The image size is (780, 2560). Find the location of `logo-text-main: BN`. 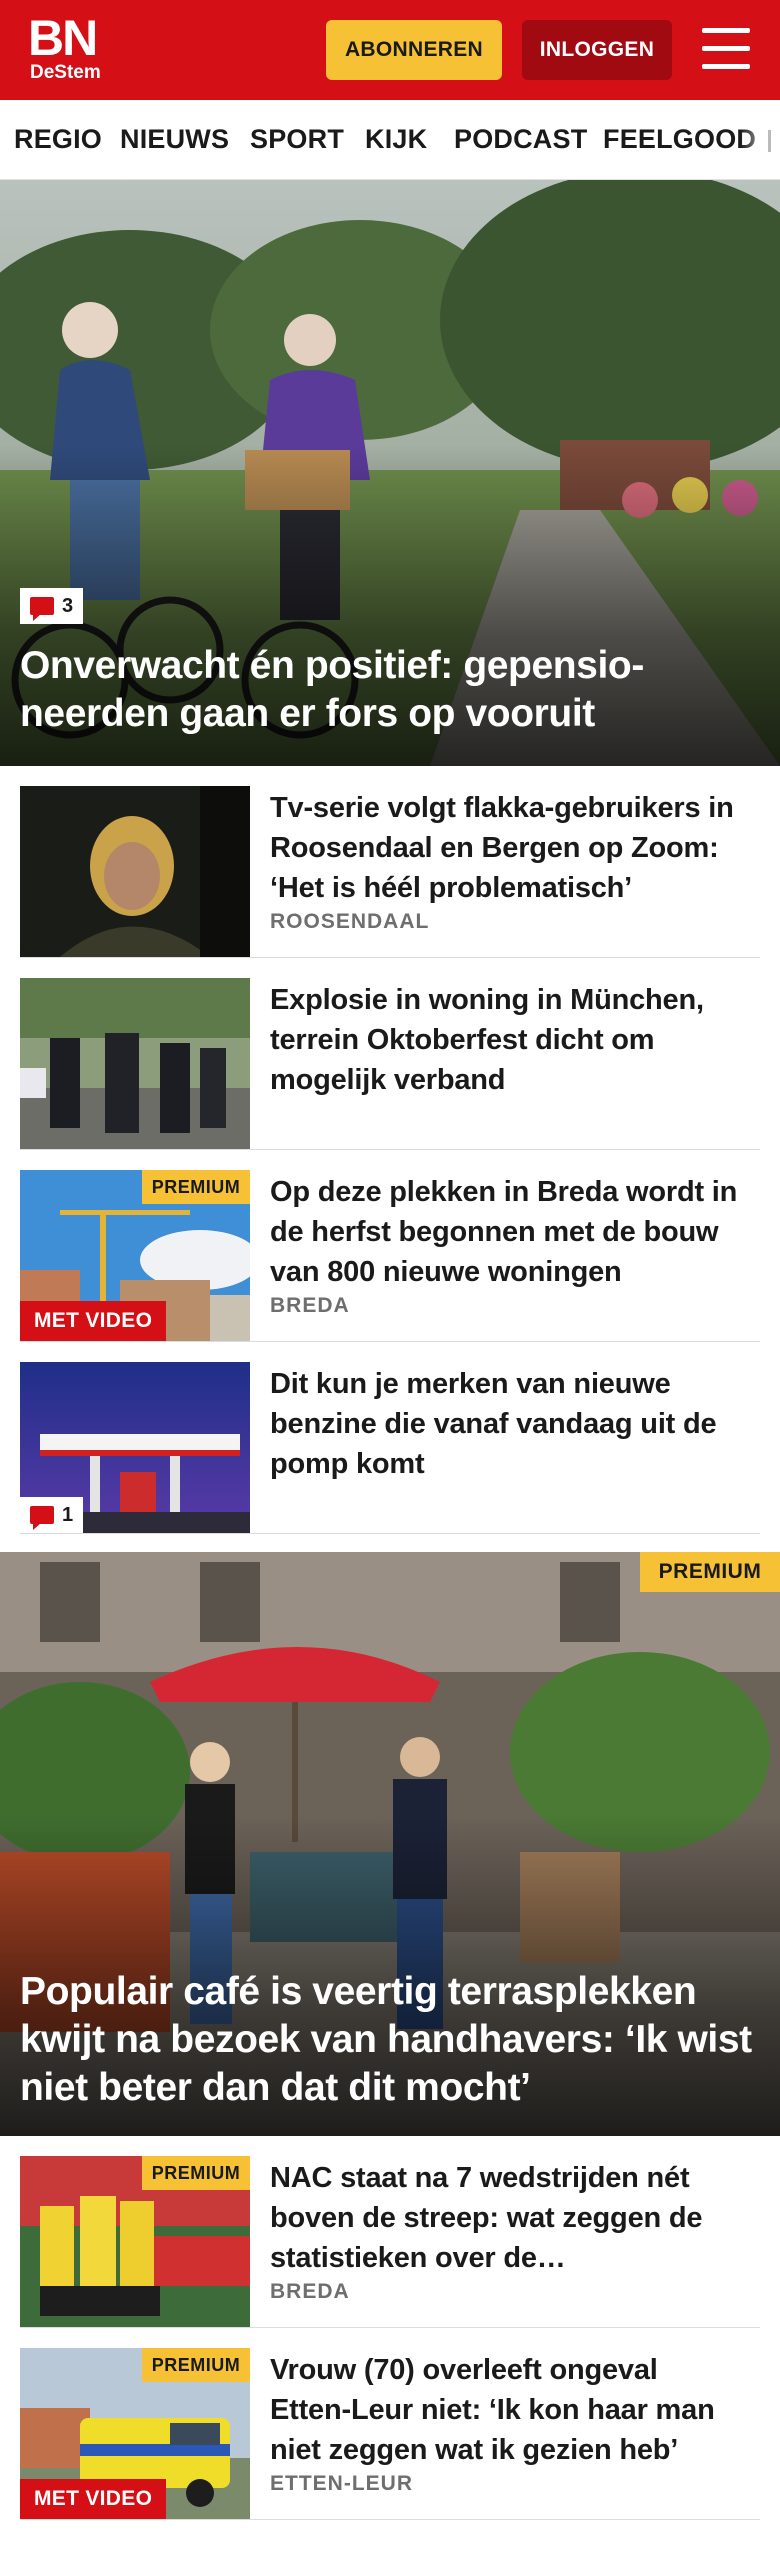

logo-text-main: BN is located at coordinates (63, 38).